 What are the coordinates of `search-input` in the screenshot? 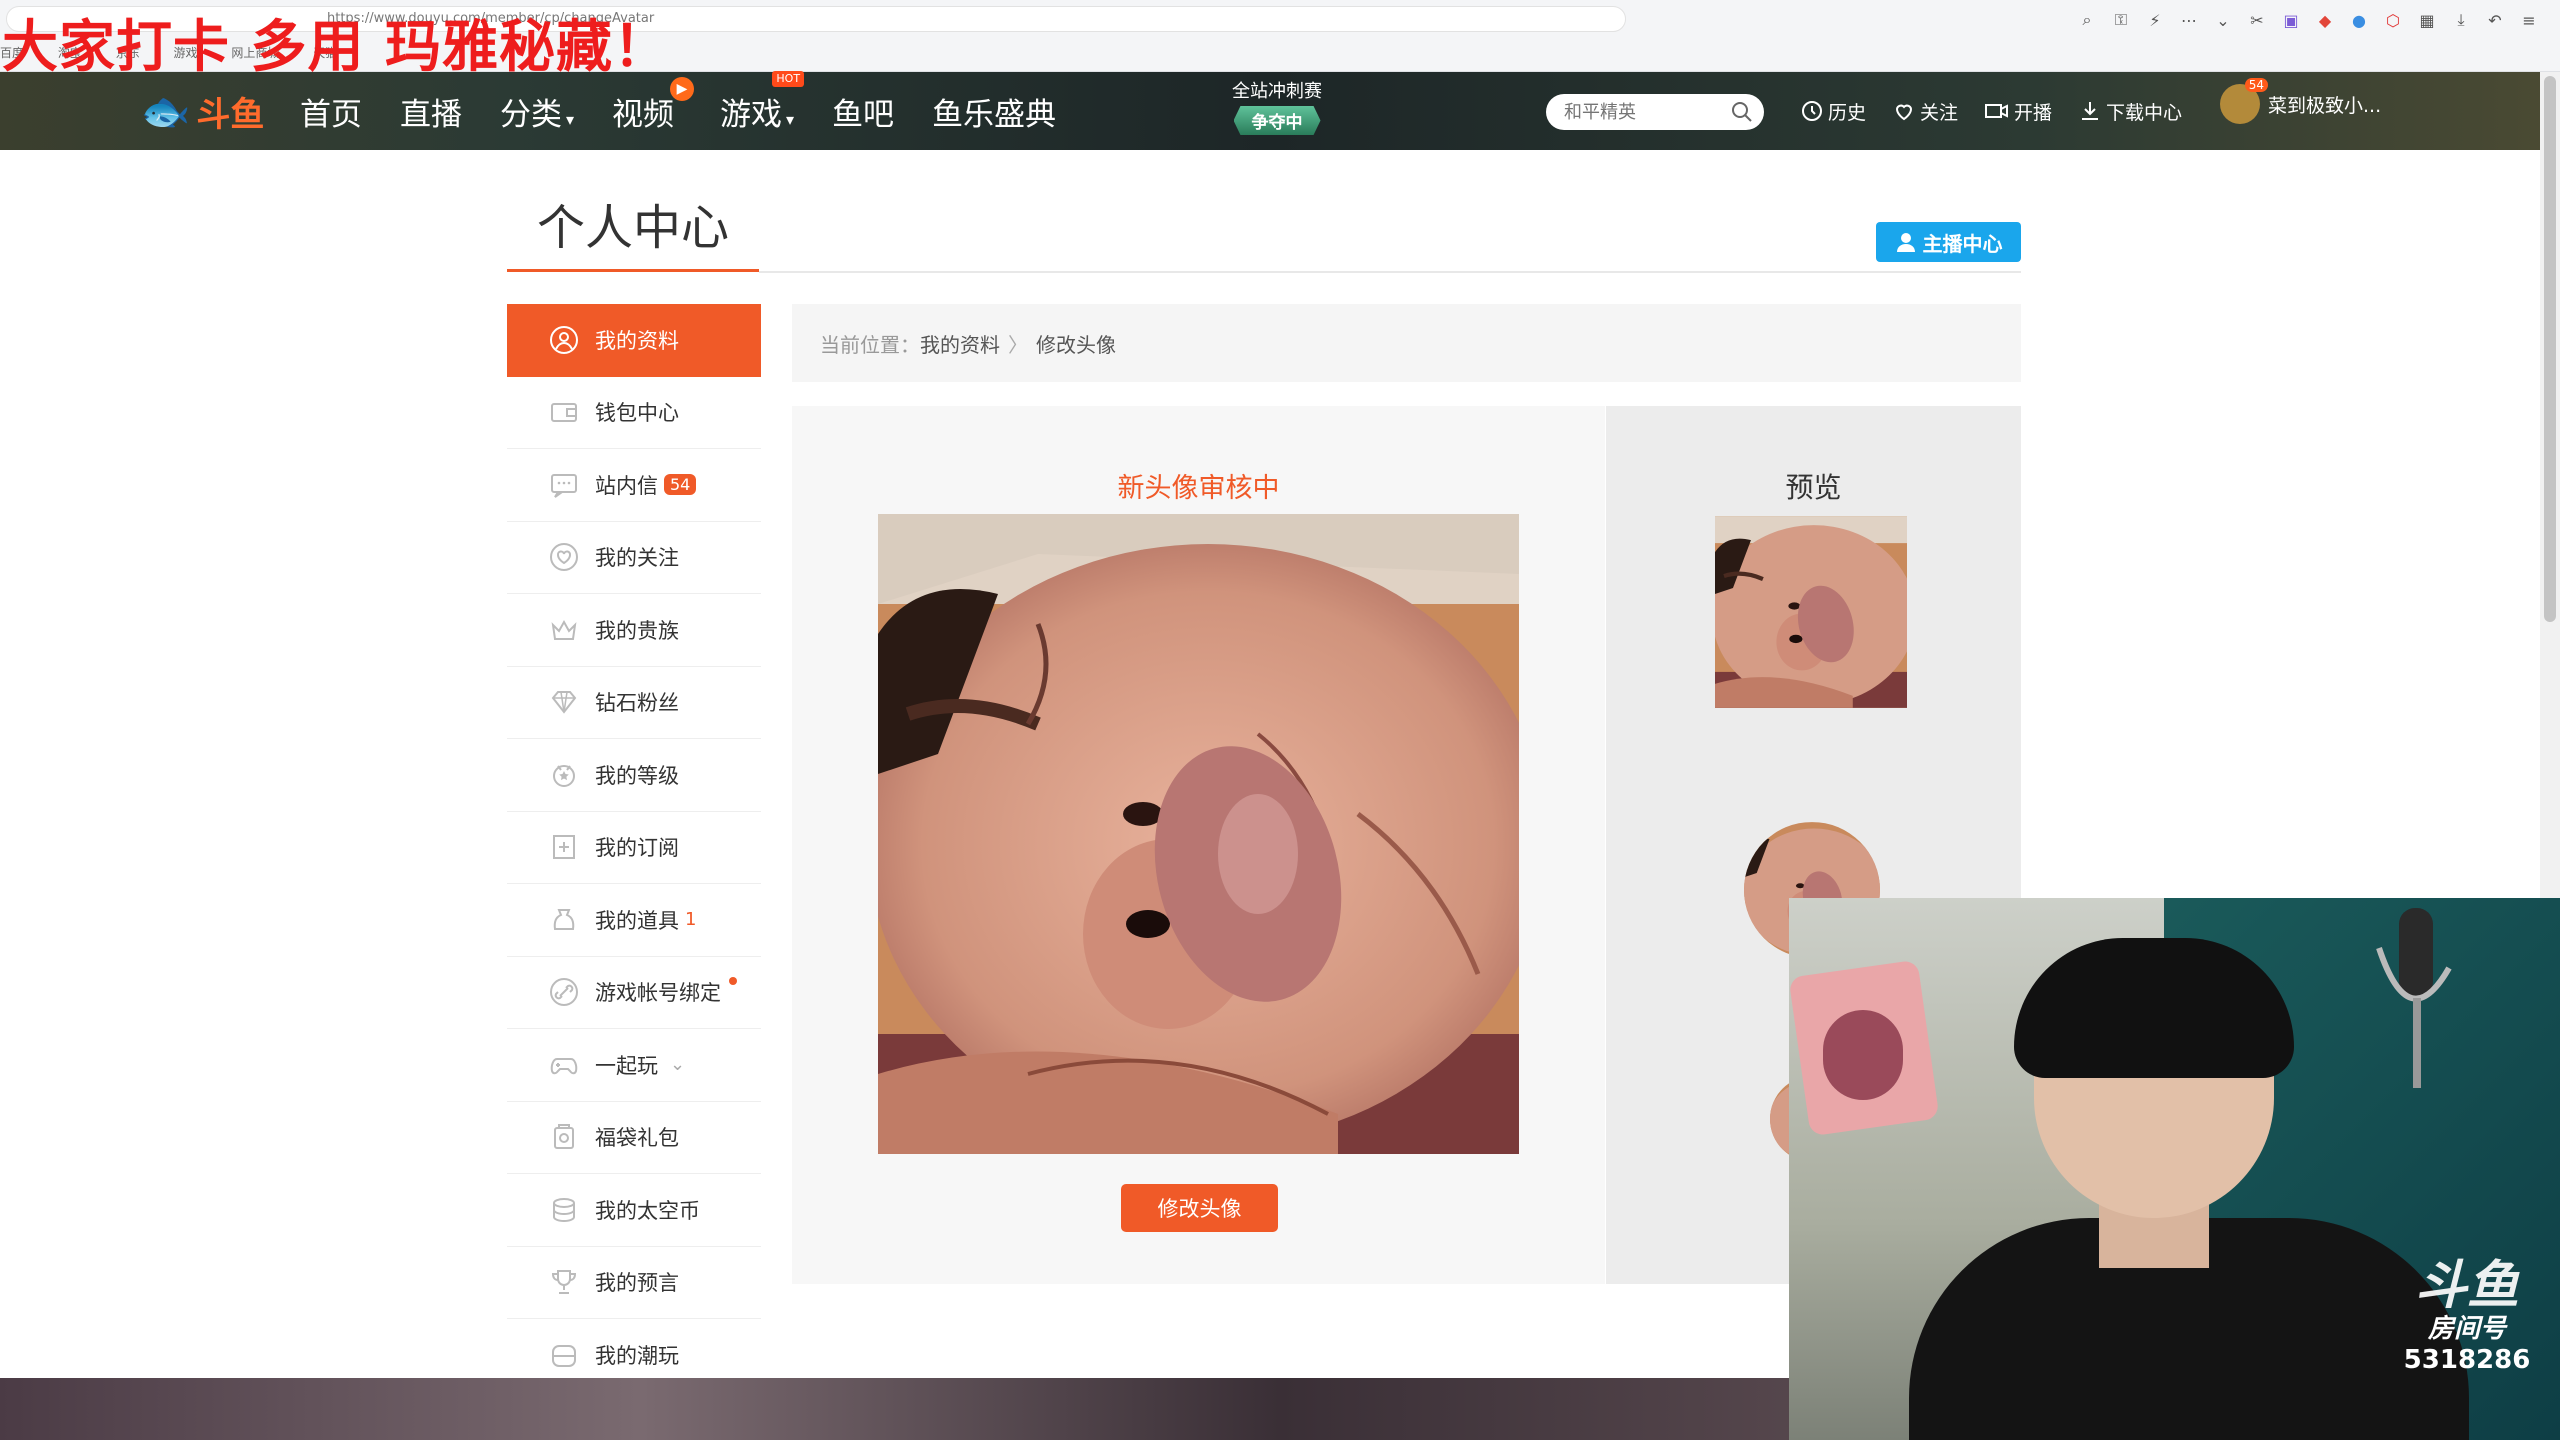 It's located at (1641, 112).